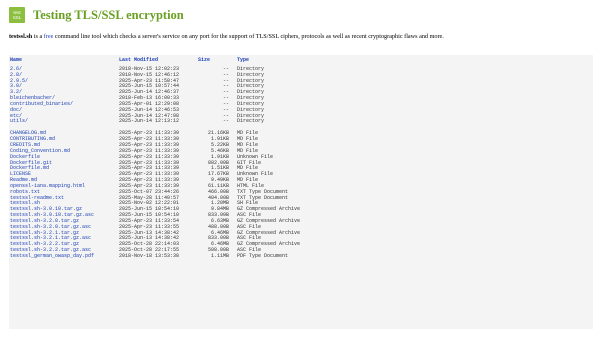 The height and width of the screenshot is (337, 600). What do you see at coordinates (19, 121) in the screenshot?
I see `entry-link: utils/` at bounding box center [19, 121].